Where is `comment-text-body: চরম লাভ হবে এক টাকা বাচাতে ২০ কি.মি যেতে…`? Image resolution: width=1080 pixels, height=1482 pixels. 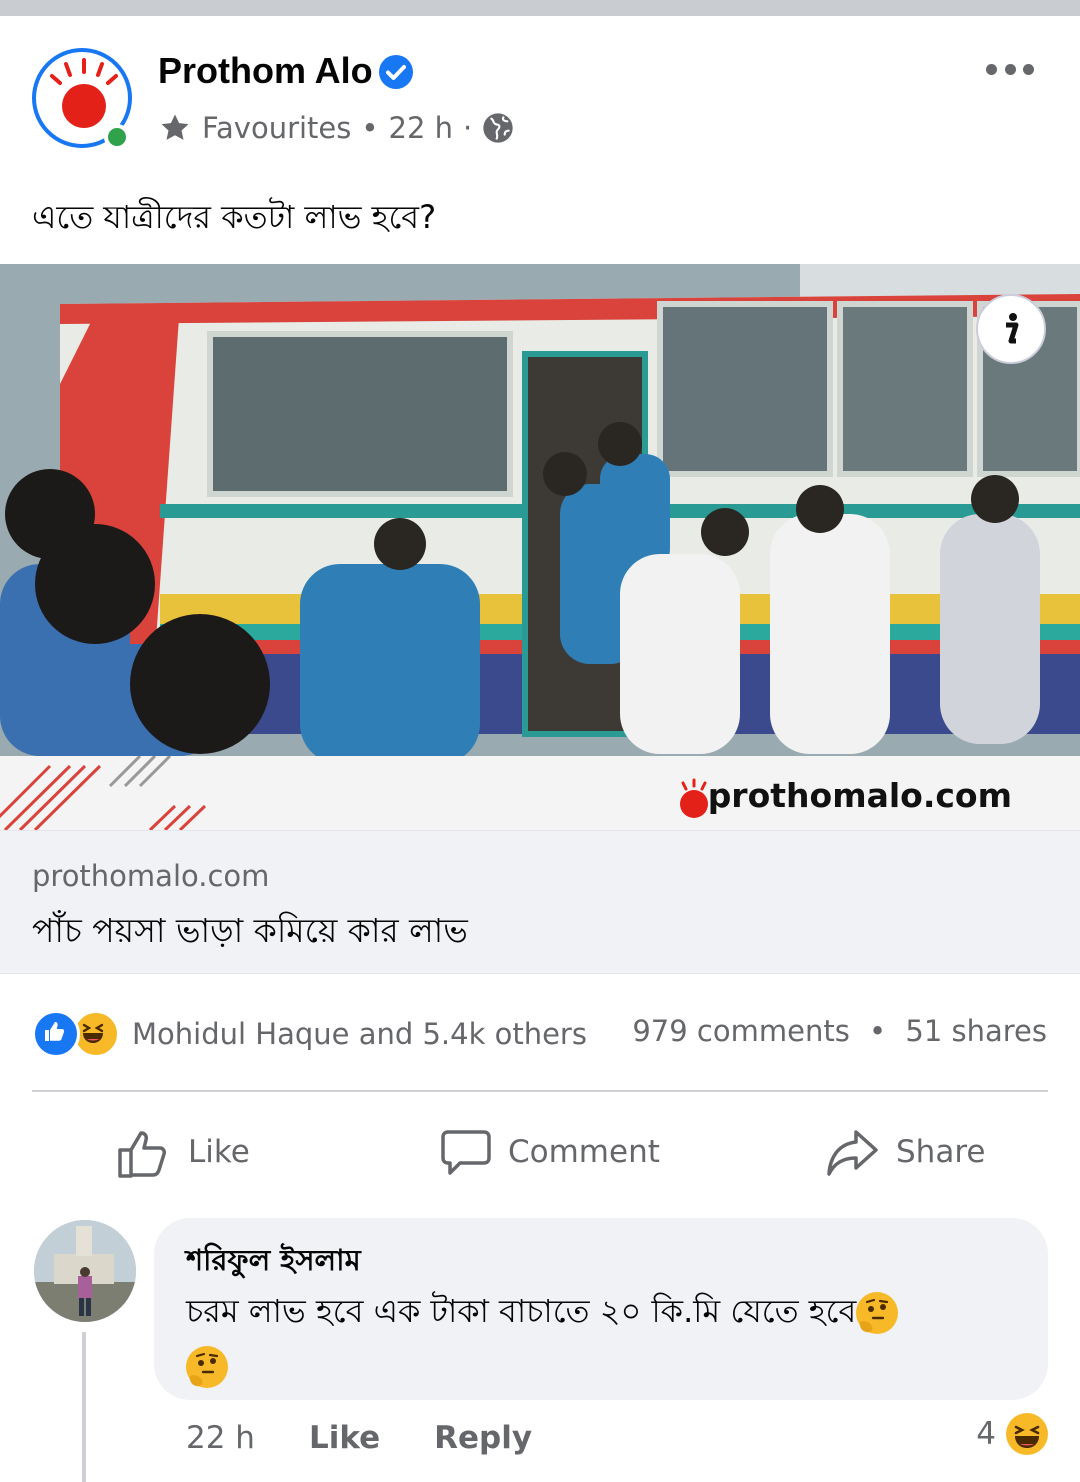 comment-text-body: চরম লাভ হবে এক টাকা বাচাতে ২০ কি.মি যেতে… is located at coordinates (521, 1311).